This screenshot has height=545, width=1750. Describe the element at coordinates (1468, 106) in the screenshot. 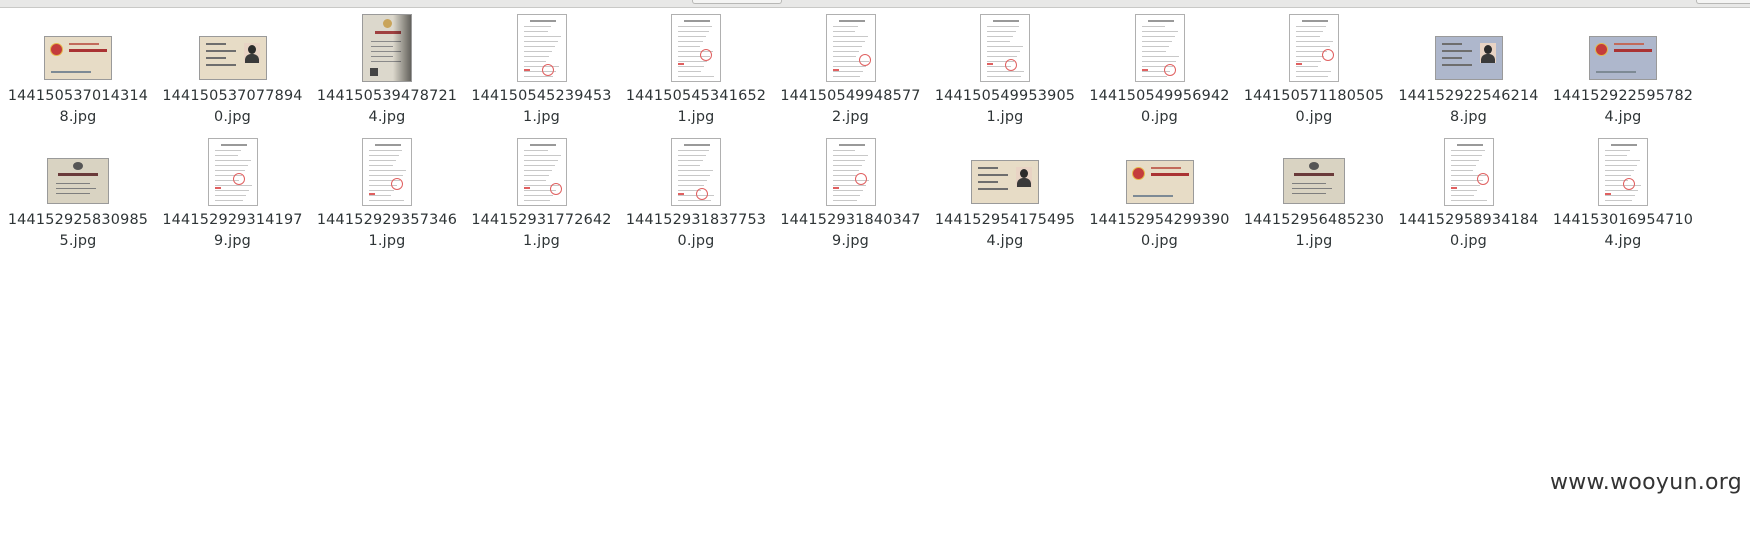

I see `file-name: 1441529225462148.jpg` at that location.